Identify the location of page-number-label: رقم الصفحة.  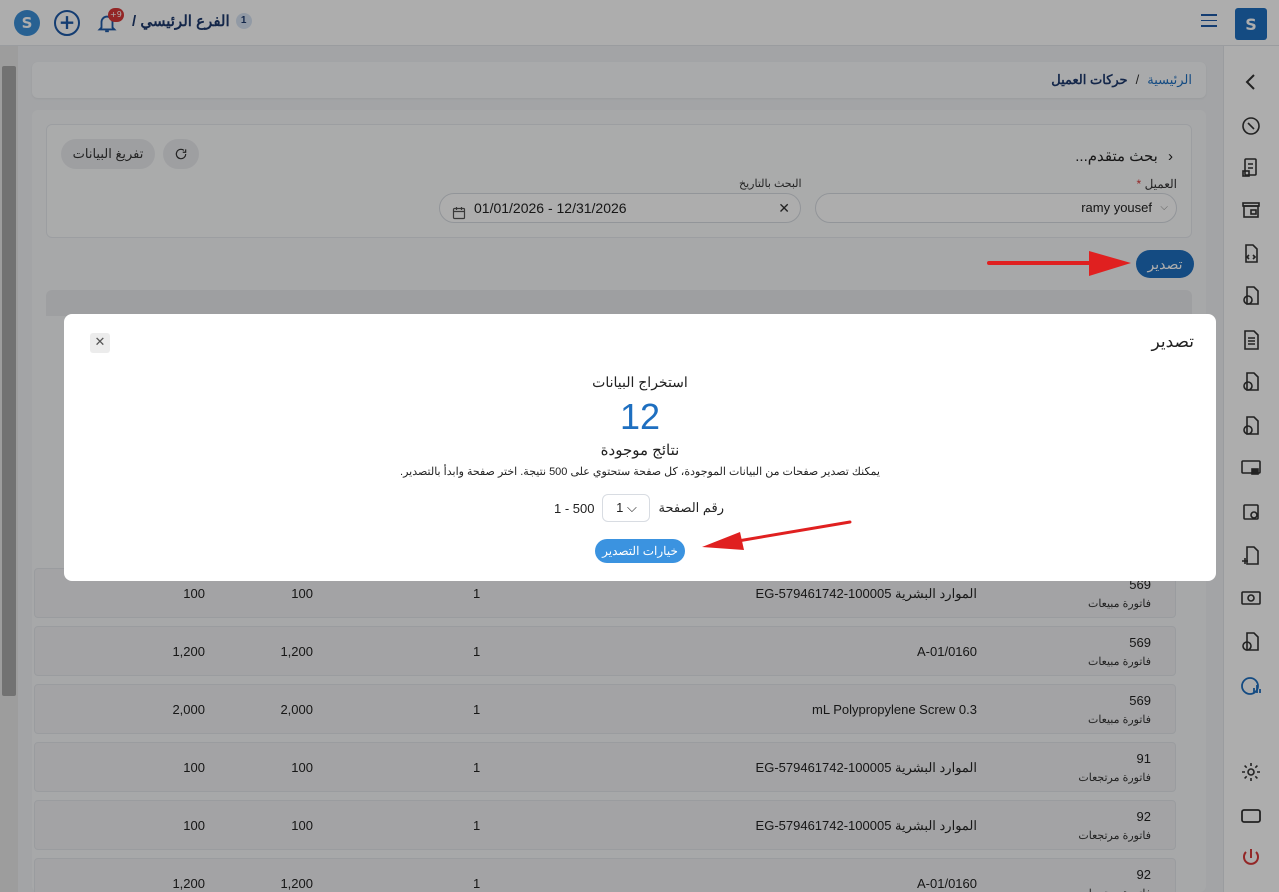
(691, 507).